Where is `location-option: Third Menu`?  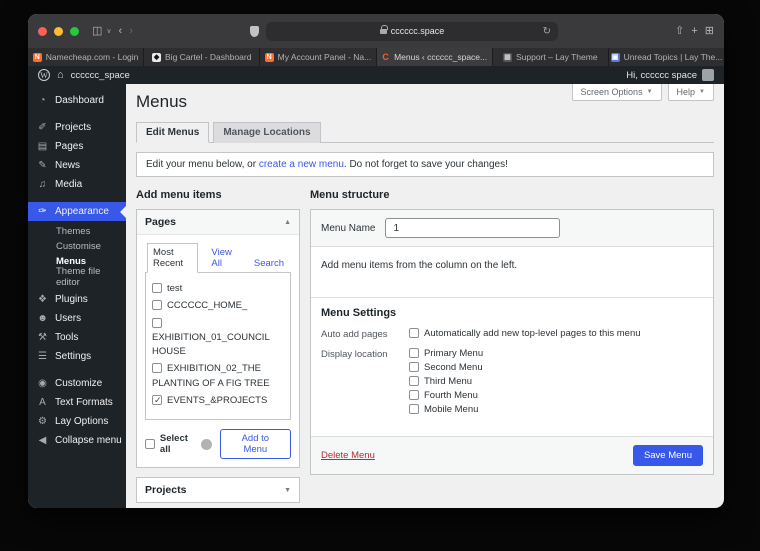 location-option: Third Menu is located at coordinates (446, 381).